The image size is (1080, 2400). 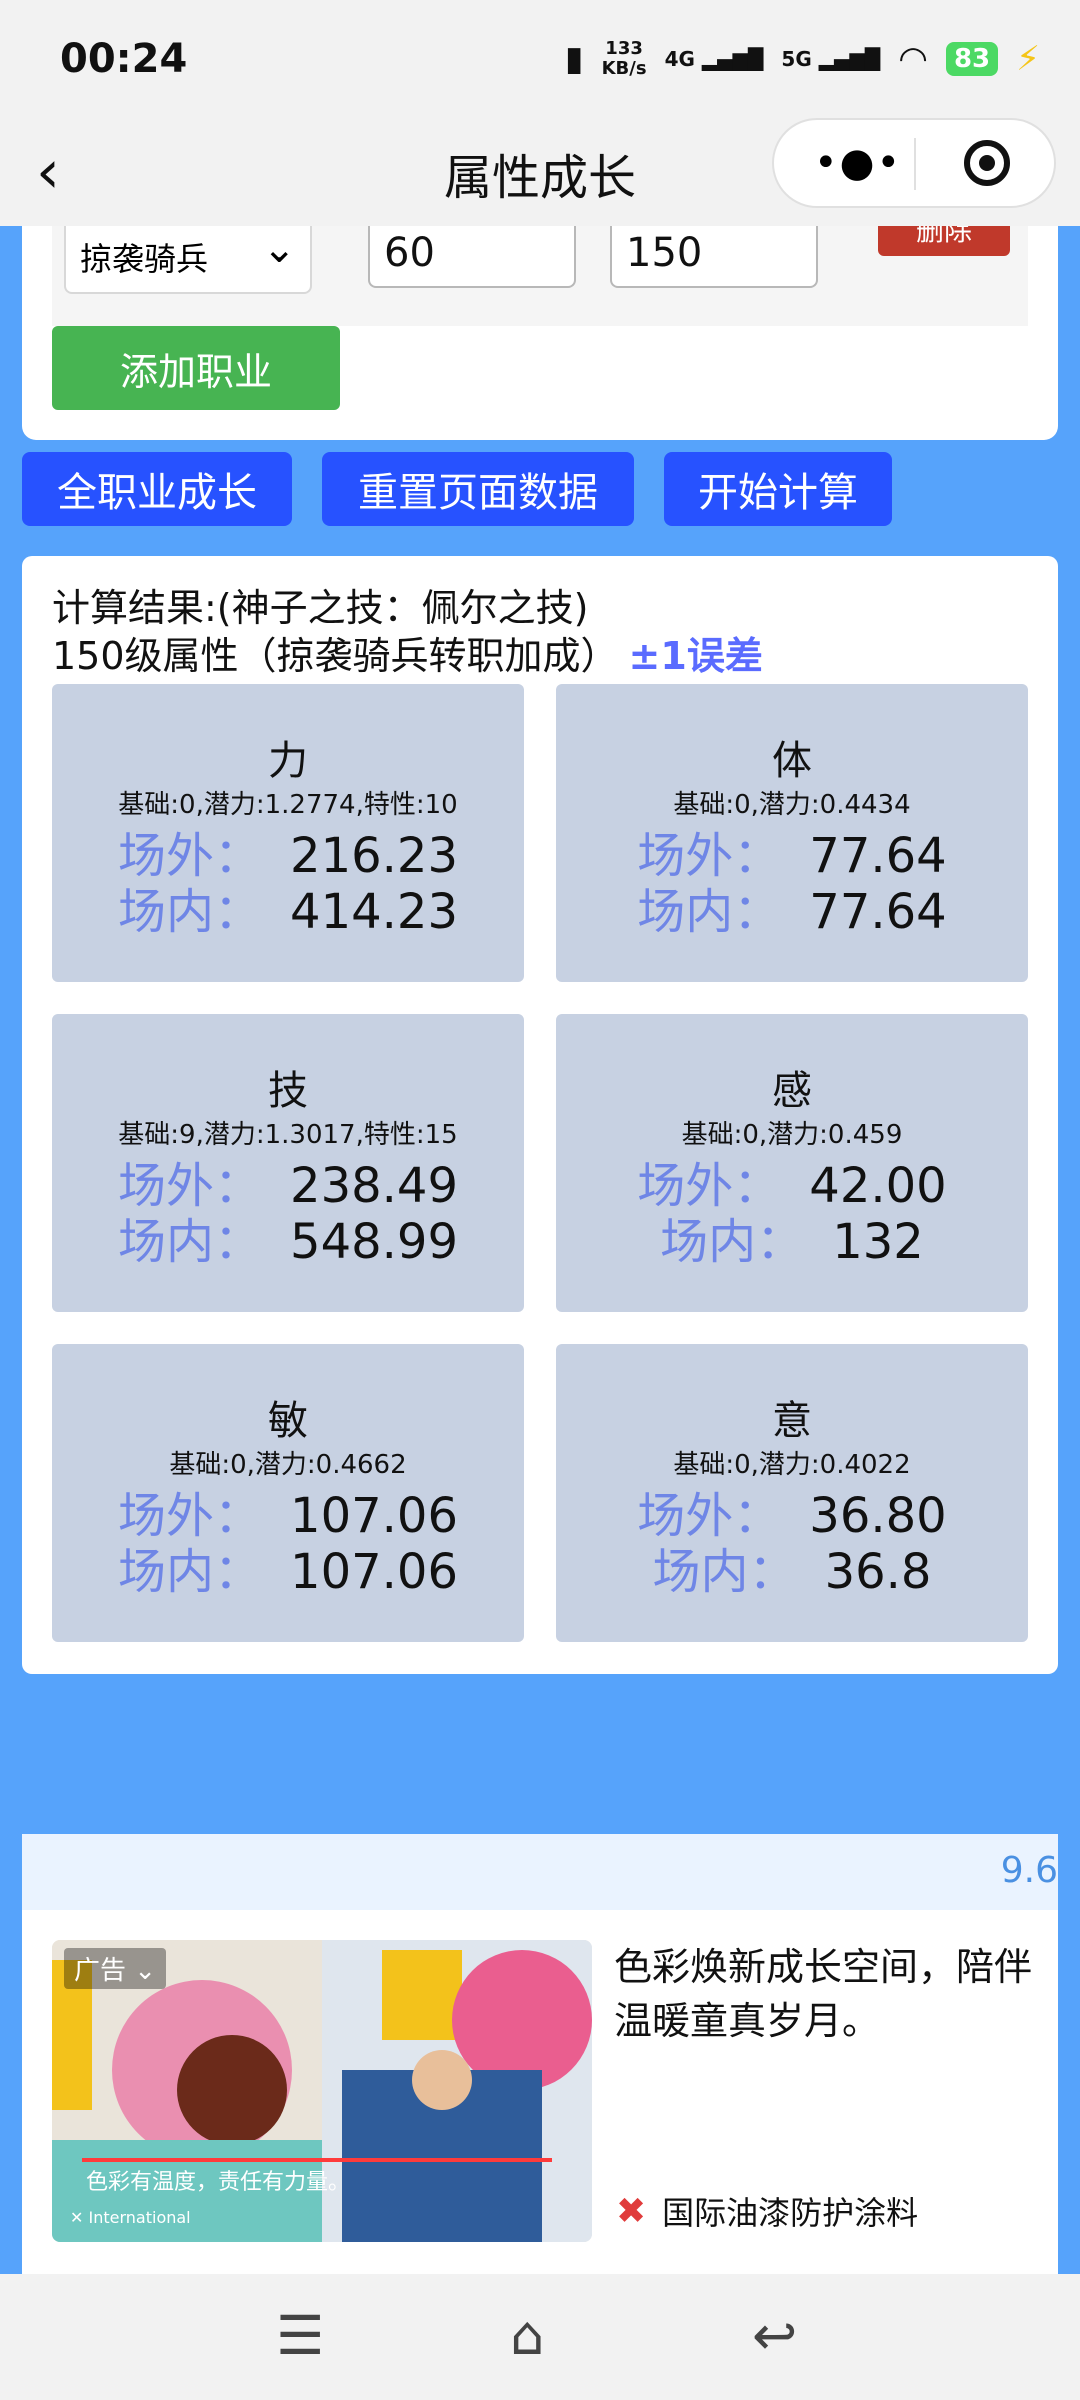 I want to click on ad-video-progress, so click(x=317, y=2160).